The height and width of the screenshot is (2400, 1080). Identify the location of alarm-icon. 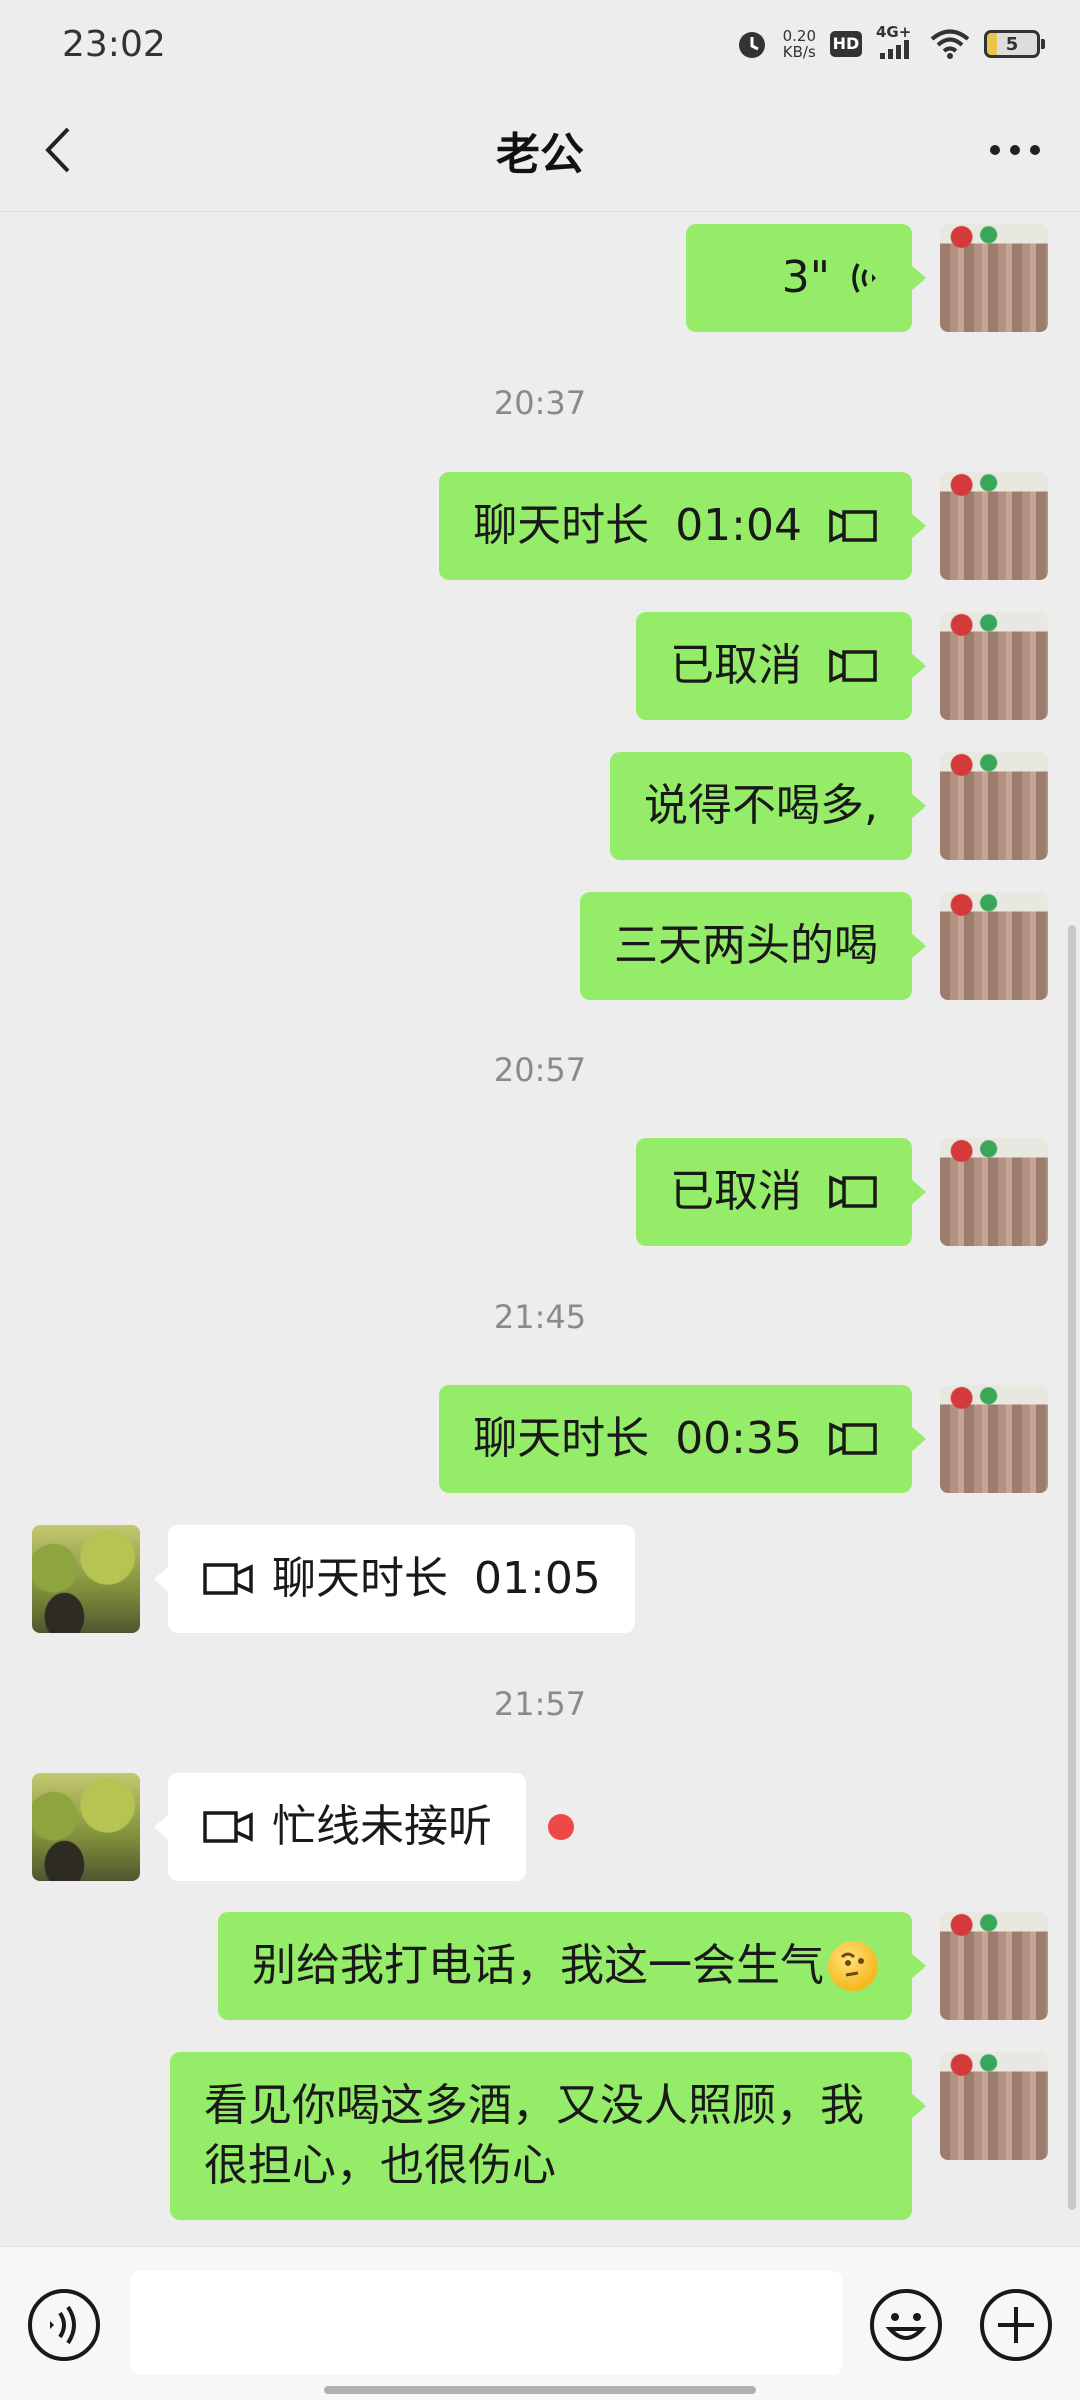
(751, 45).